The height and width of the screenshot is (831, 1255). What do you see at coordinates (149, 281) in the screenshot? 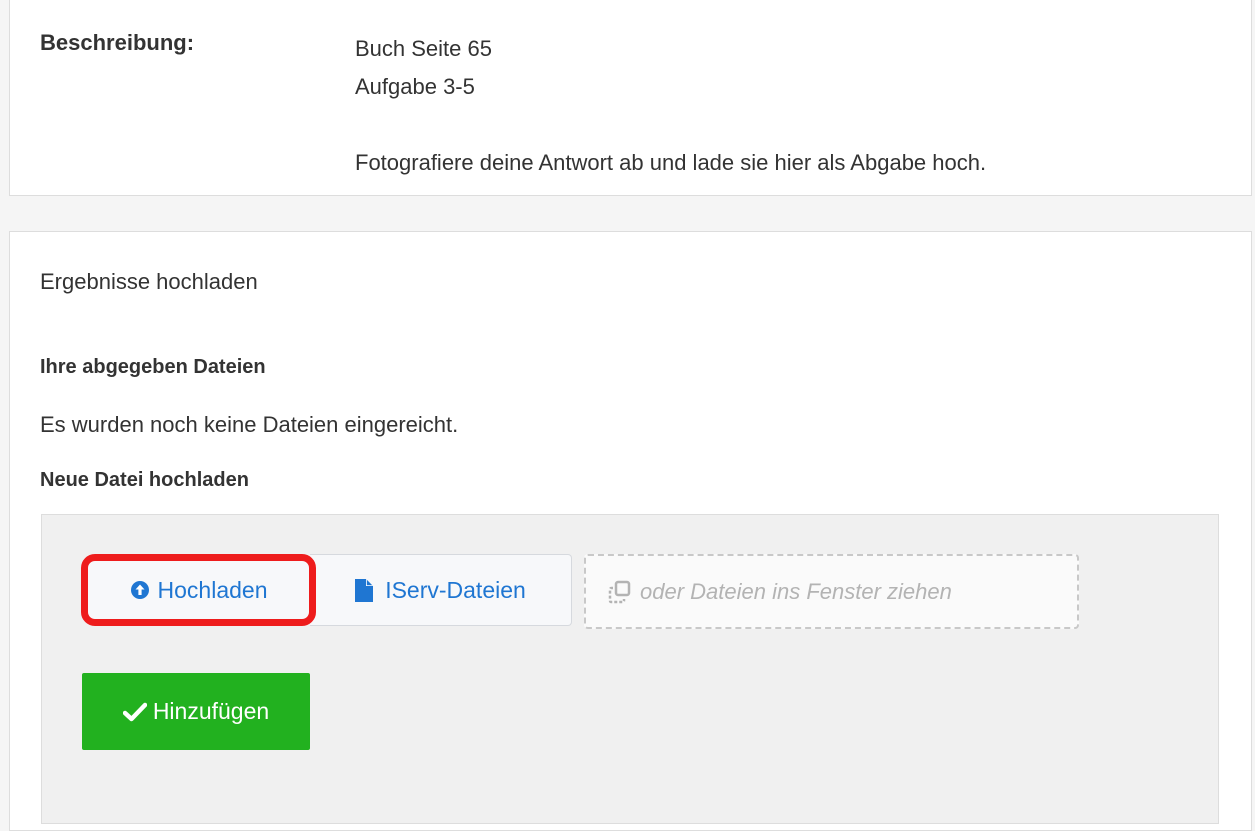
I see `upload-panel-title: Ergebnisse hochladen` at bounding box center [149, 281].